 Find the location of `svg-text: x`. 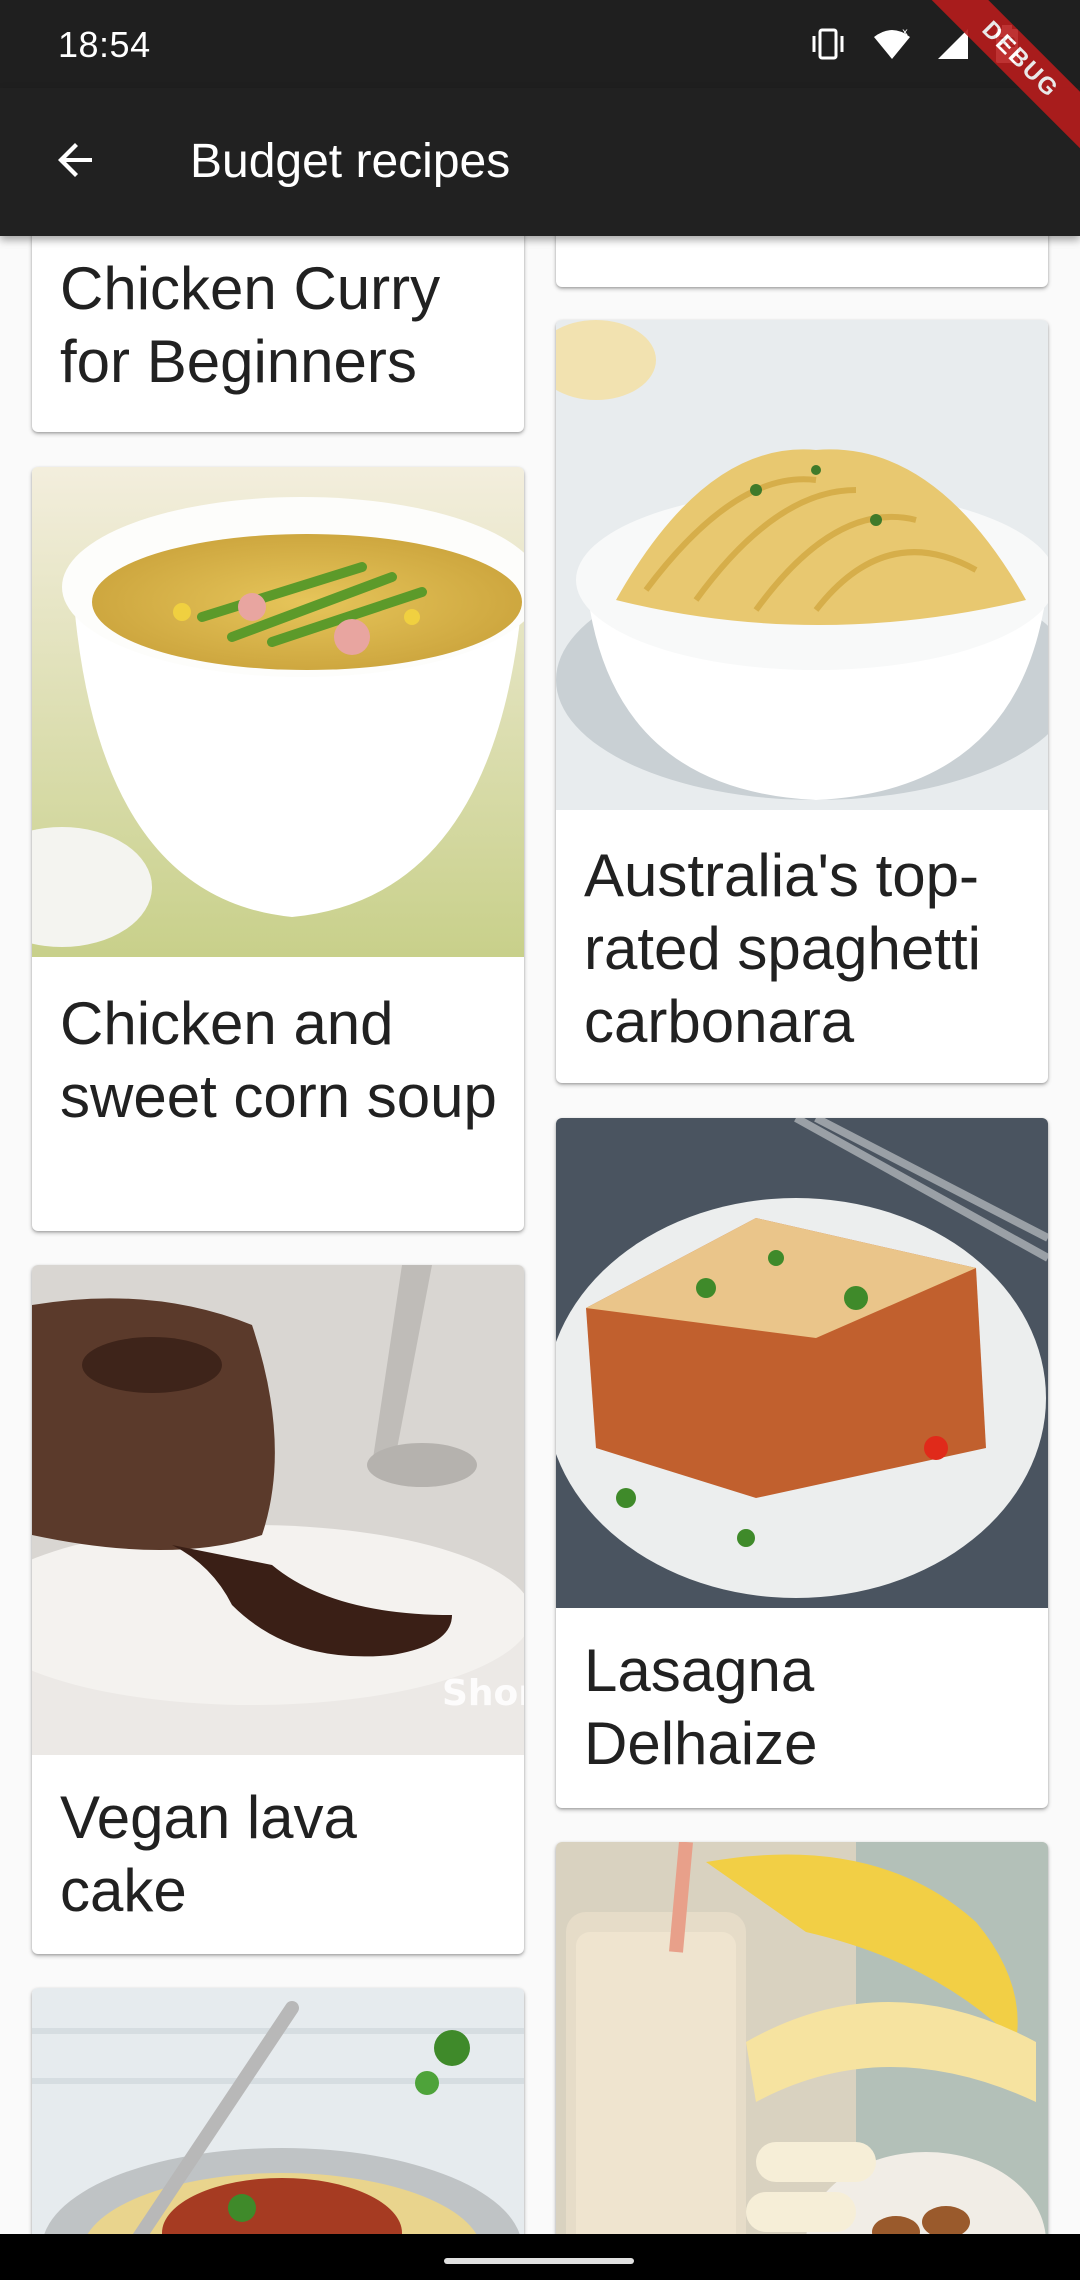

svg-text: x is located at coordinates (905, 32).